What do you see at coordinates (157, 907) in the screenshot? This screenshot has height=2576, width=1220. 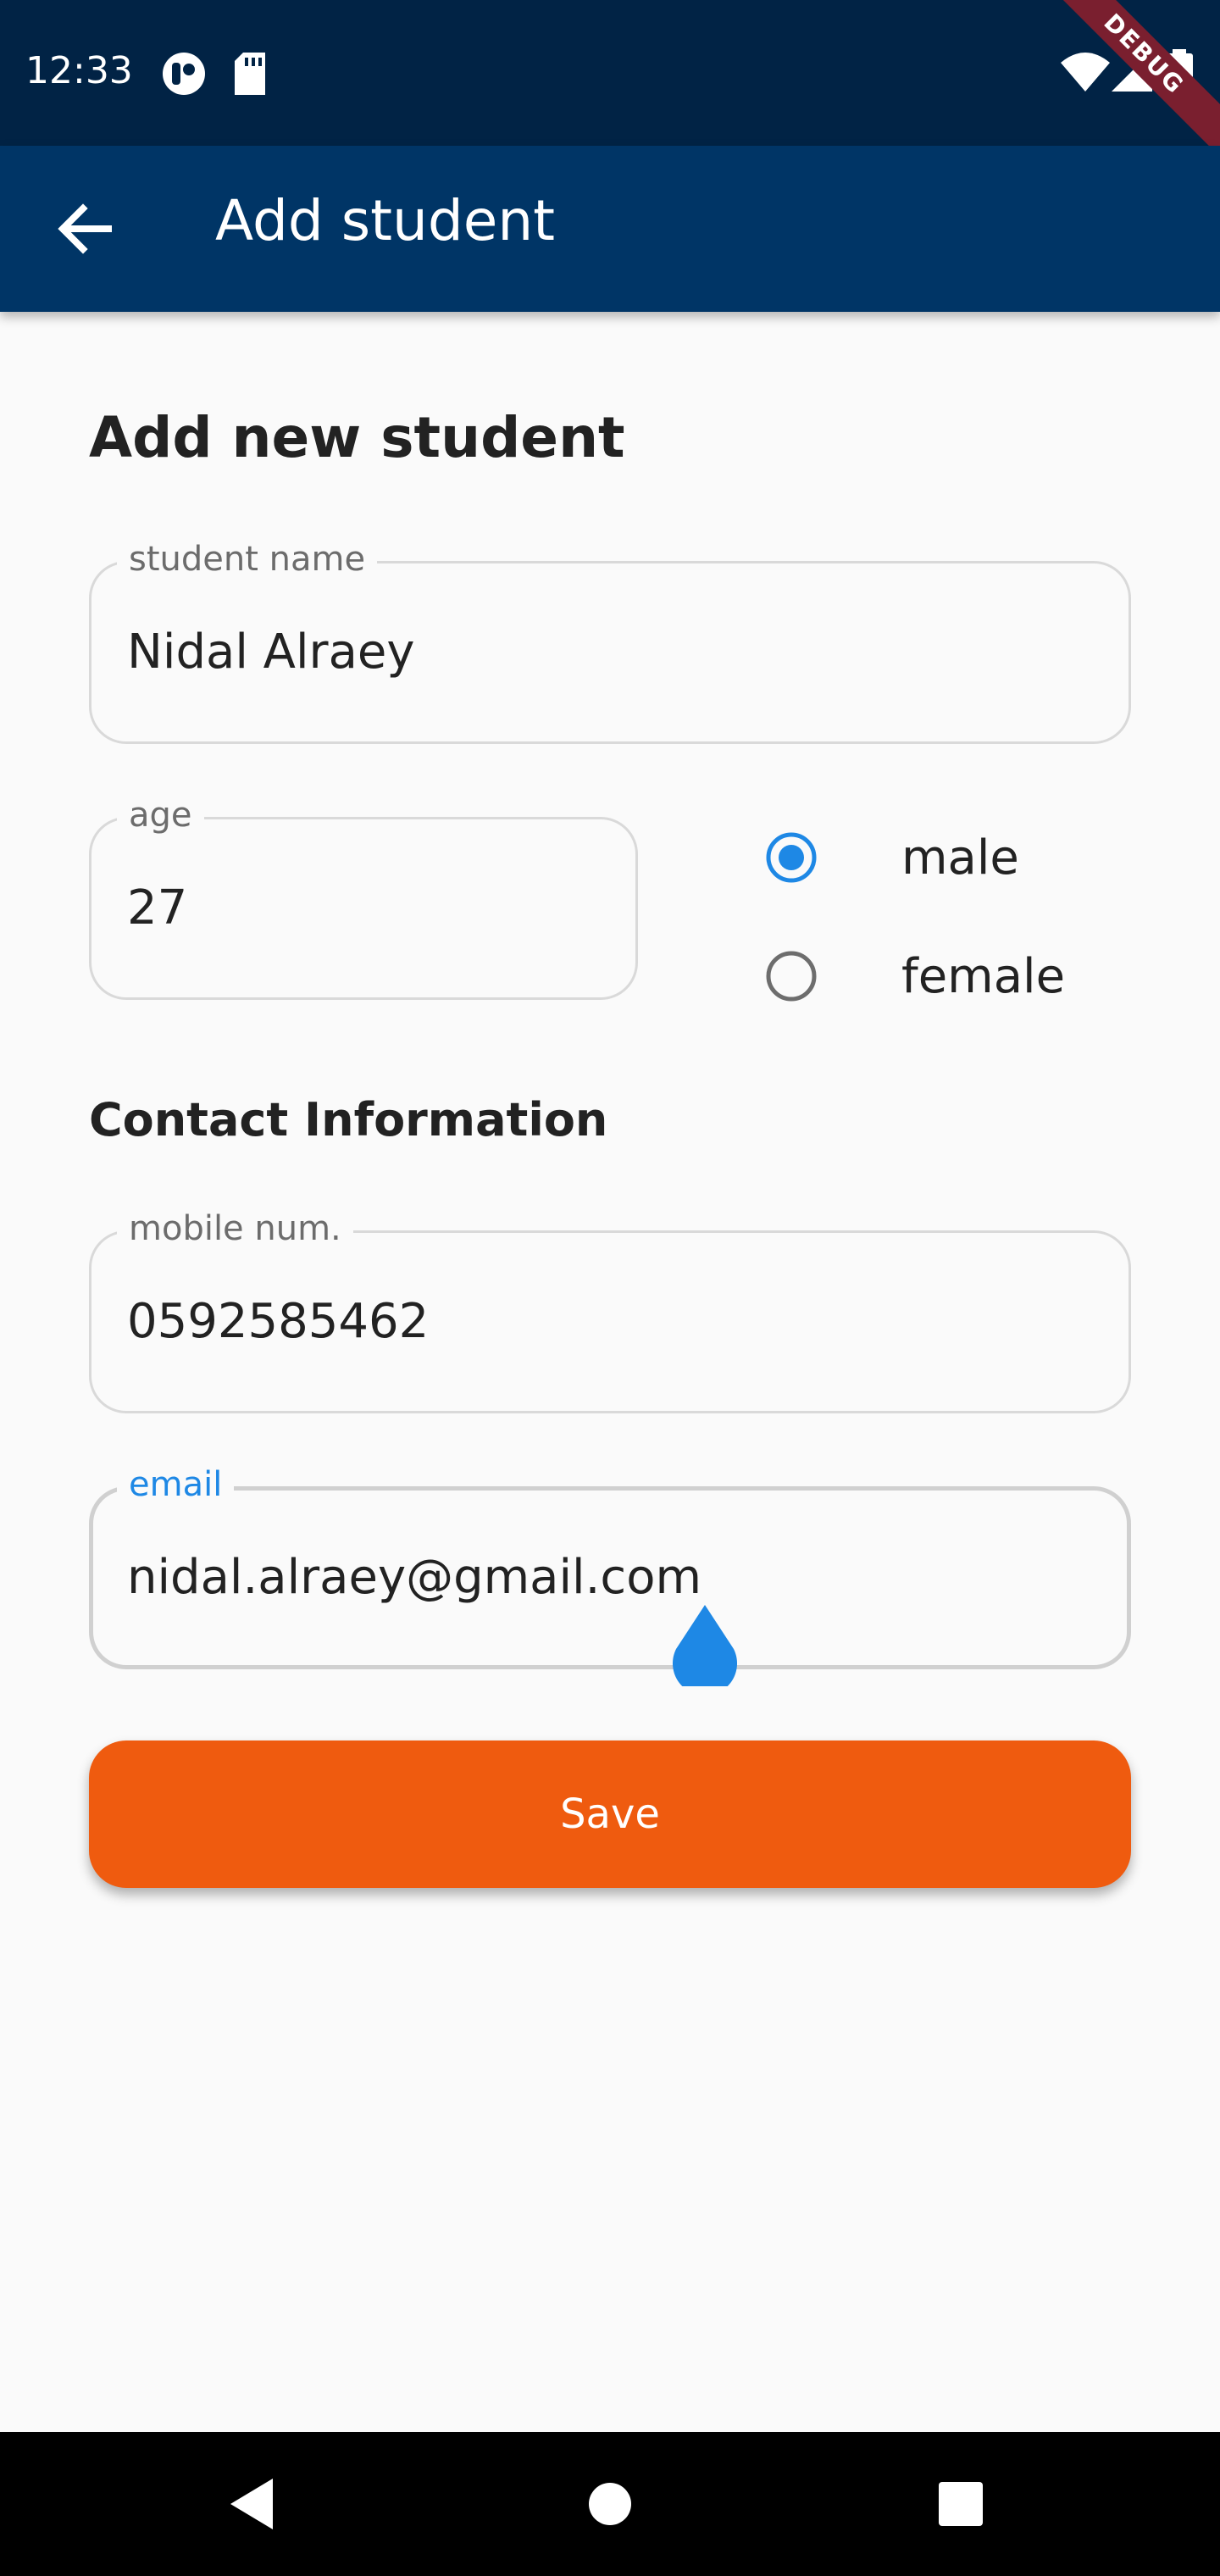 I see `age-value: 27` at bounding box center [157, 907].